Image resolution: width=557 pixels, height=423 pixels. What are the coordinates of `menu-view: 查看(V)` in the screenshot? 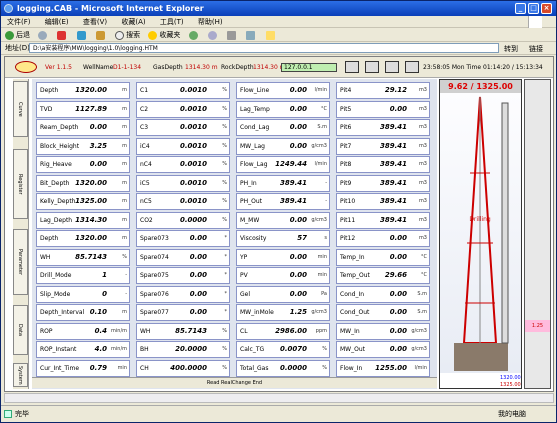 It's located at (95, 22).